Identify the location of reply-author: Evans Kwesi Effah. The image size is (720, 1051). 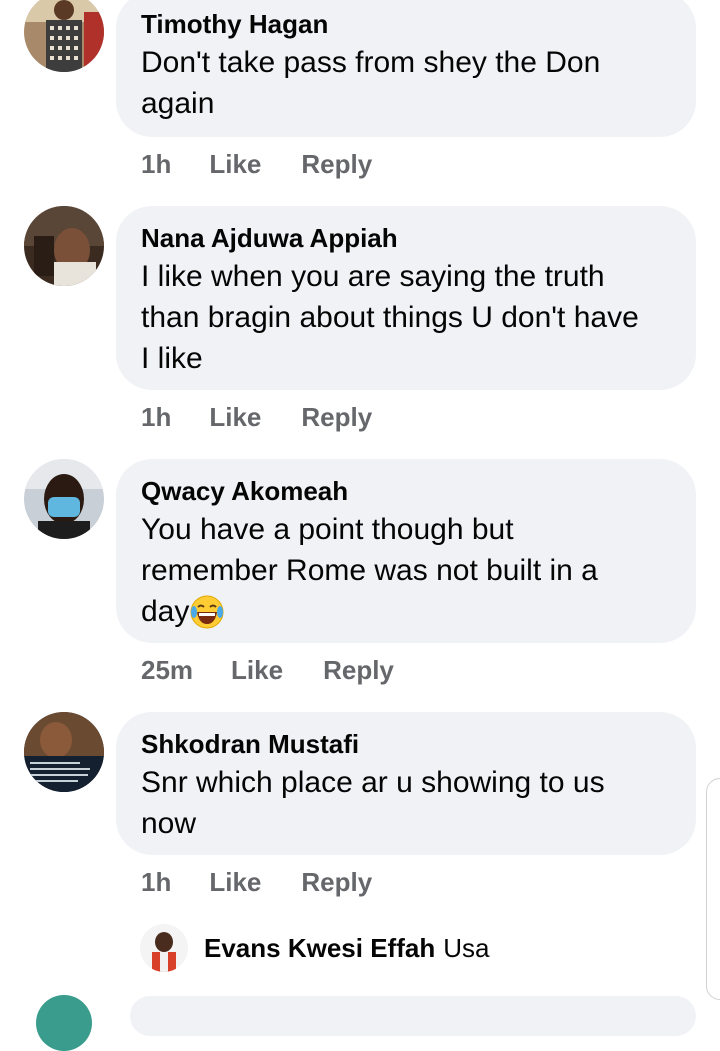
(319, 948).